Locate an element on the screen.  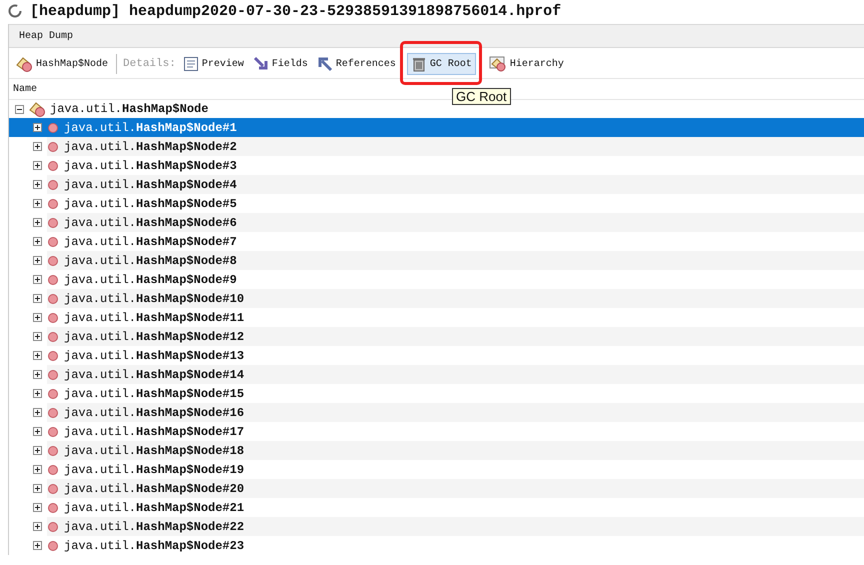
tree-item-label: java.util.HashMap$Node#20 is located at coordinates (154, 489).